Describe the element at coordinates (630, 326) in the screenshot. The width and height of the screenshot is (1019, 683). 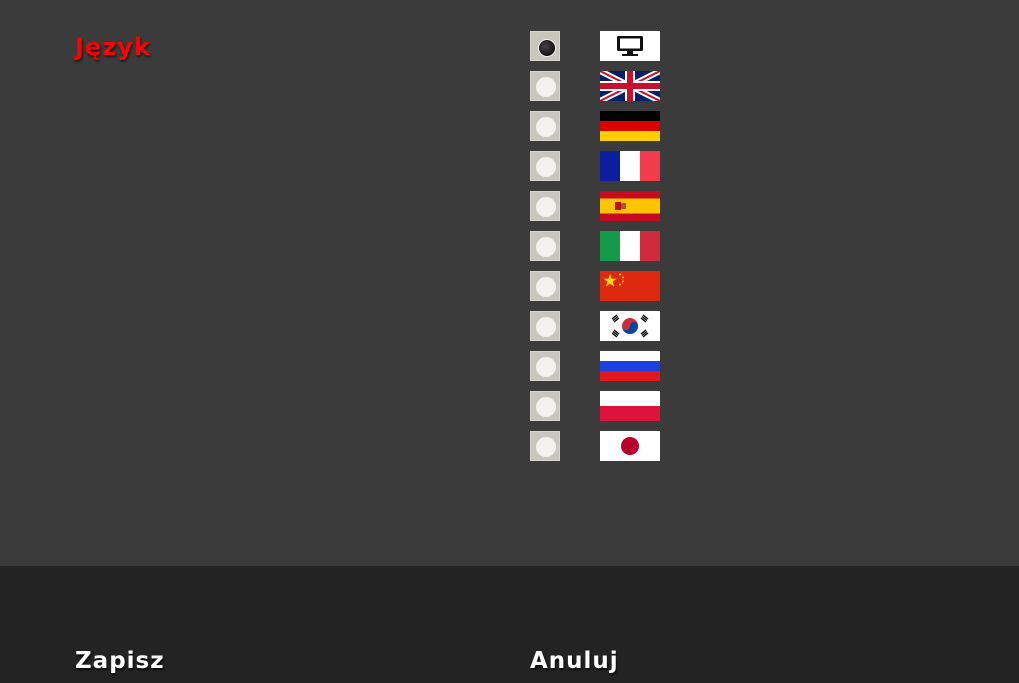
I see `flag-south-korea-icon` at that location.